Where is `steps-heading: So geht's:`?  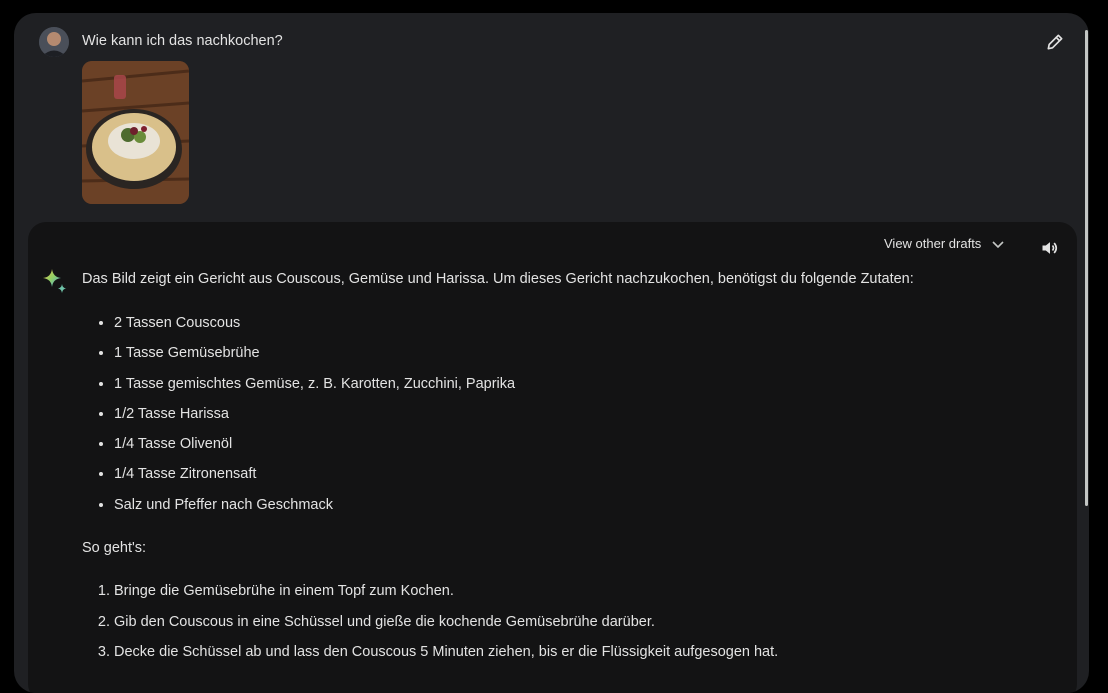 steps-heading: So geht's: is located at coordinates (114, 548).